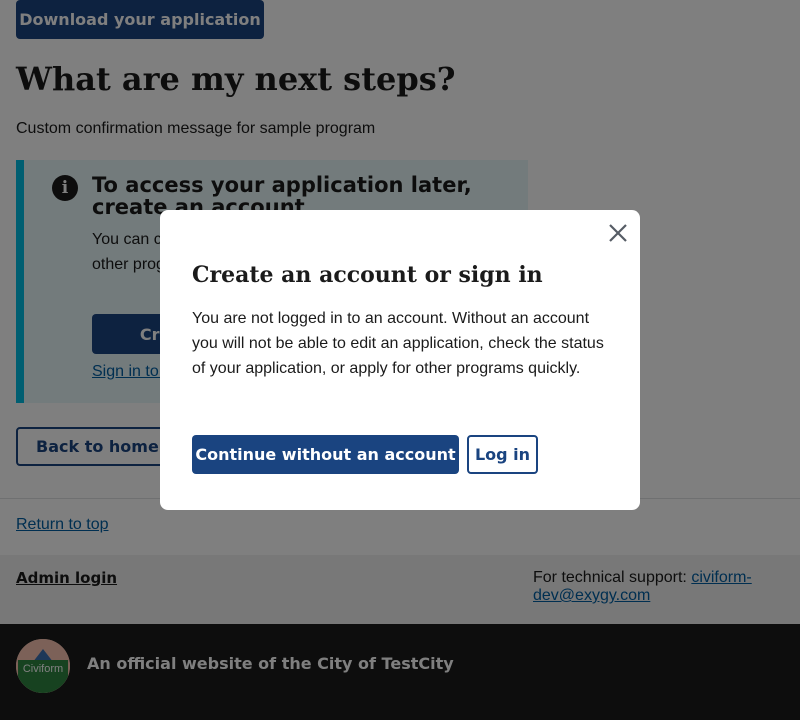 The image size is (800, 720). What do you see at coordinates (502, 454) in the screenshot?
I see `log-in-button: Log in` at bounding box center [502, 454].